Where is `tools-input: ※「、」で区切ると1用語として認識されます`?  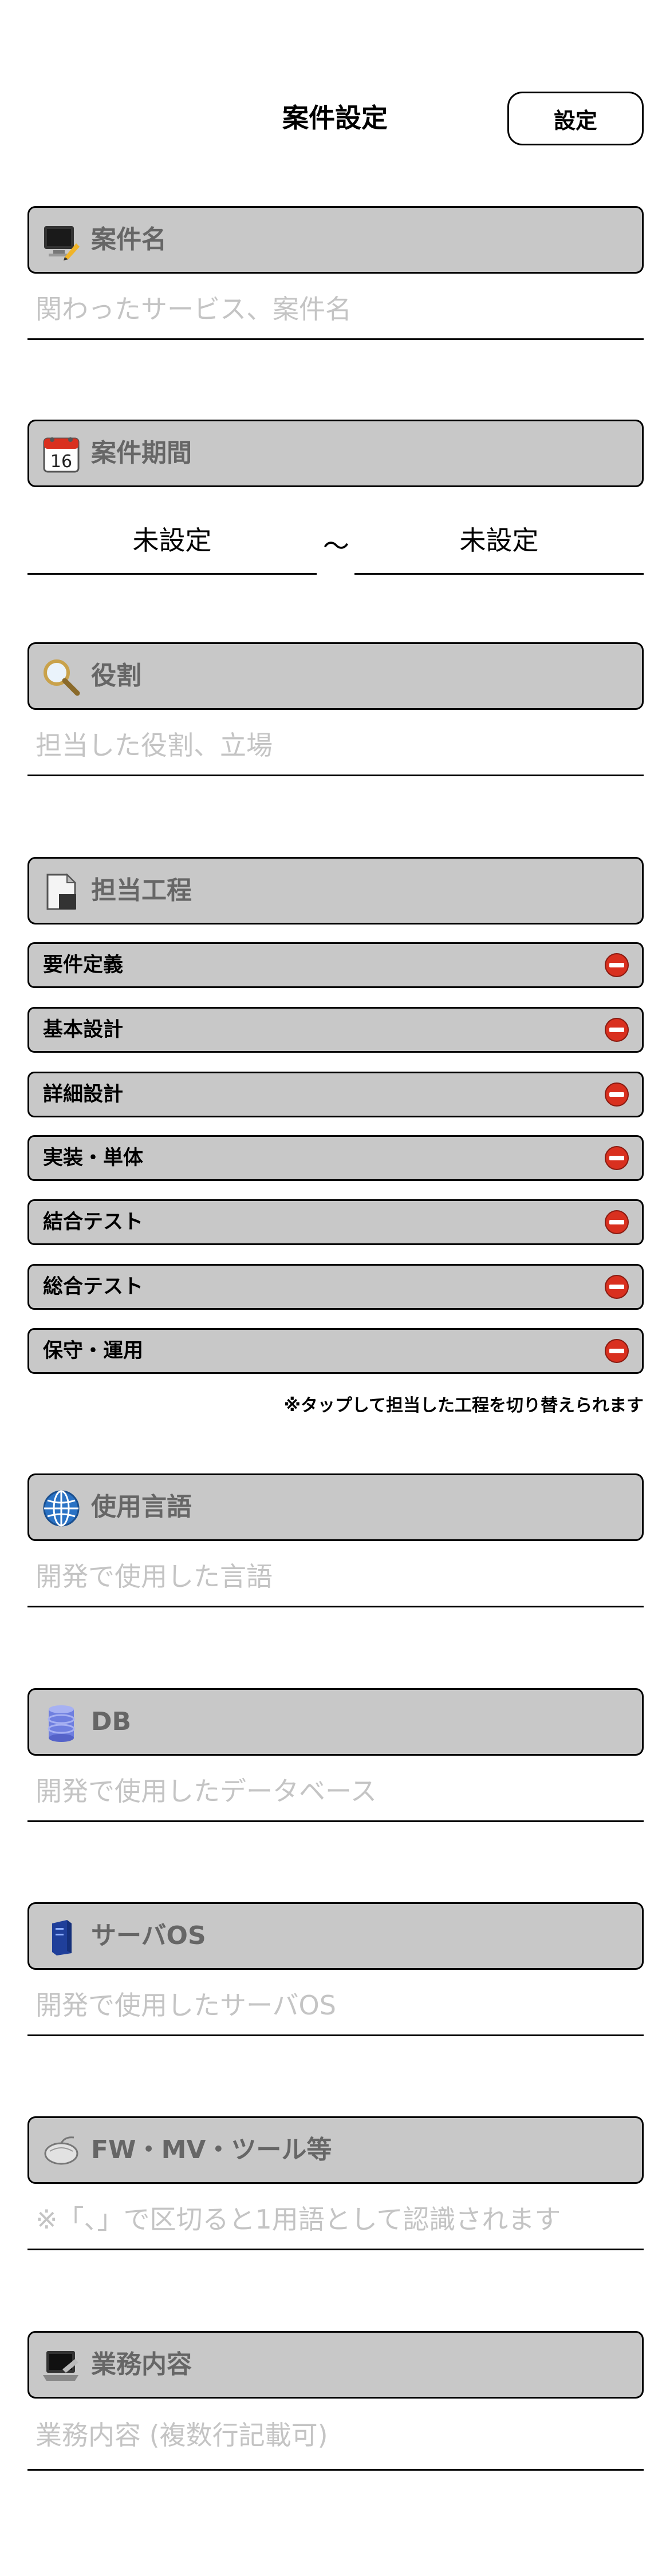 tools-input: ※「、」で区切ると1用語として認識されます is located at coordinates (335, 2220).